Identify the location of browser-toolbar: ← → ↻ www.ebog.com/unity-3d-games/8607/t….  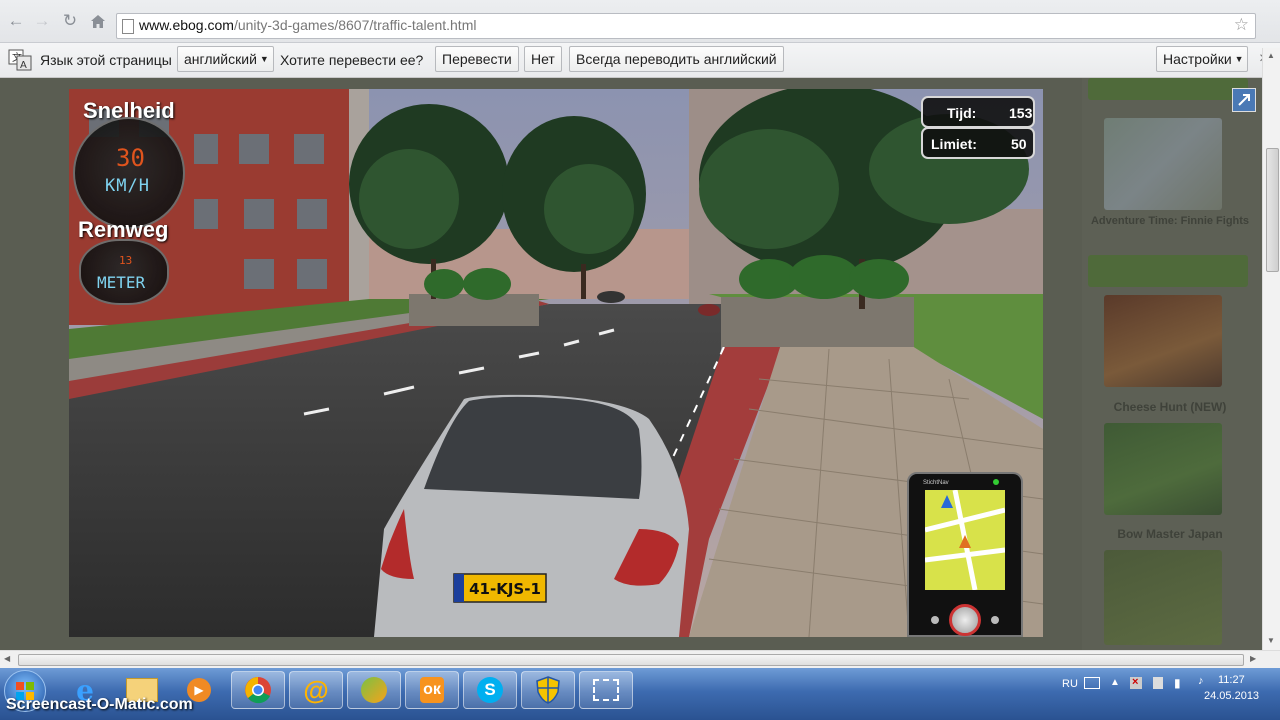
(640, 21).